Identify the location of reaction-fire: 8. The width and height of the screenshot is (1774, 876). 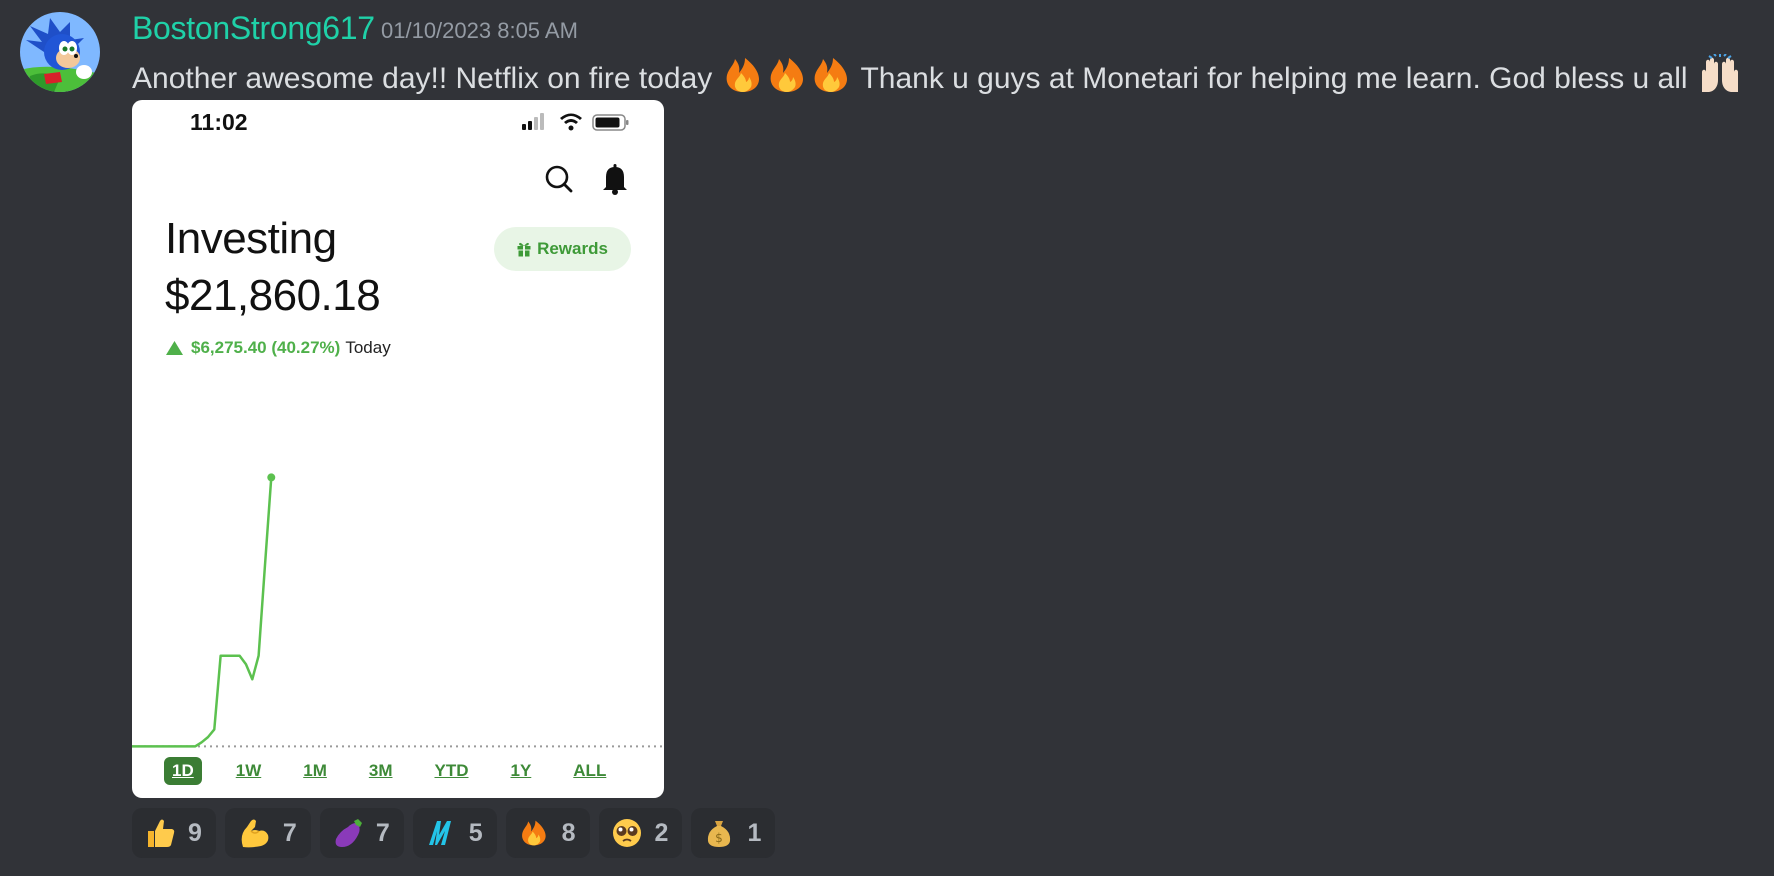
(547, 833).